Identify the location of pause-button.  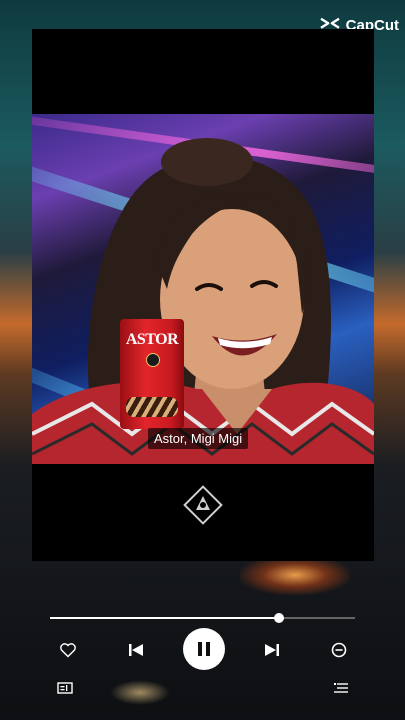
(204, 649).